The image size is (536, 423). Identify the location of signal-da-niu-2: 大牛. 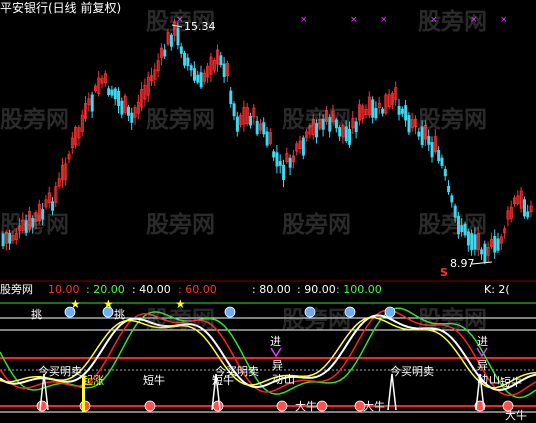
(374, 406).